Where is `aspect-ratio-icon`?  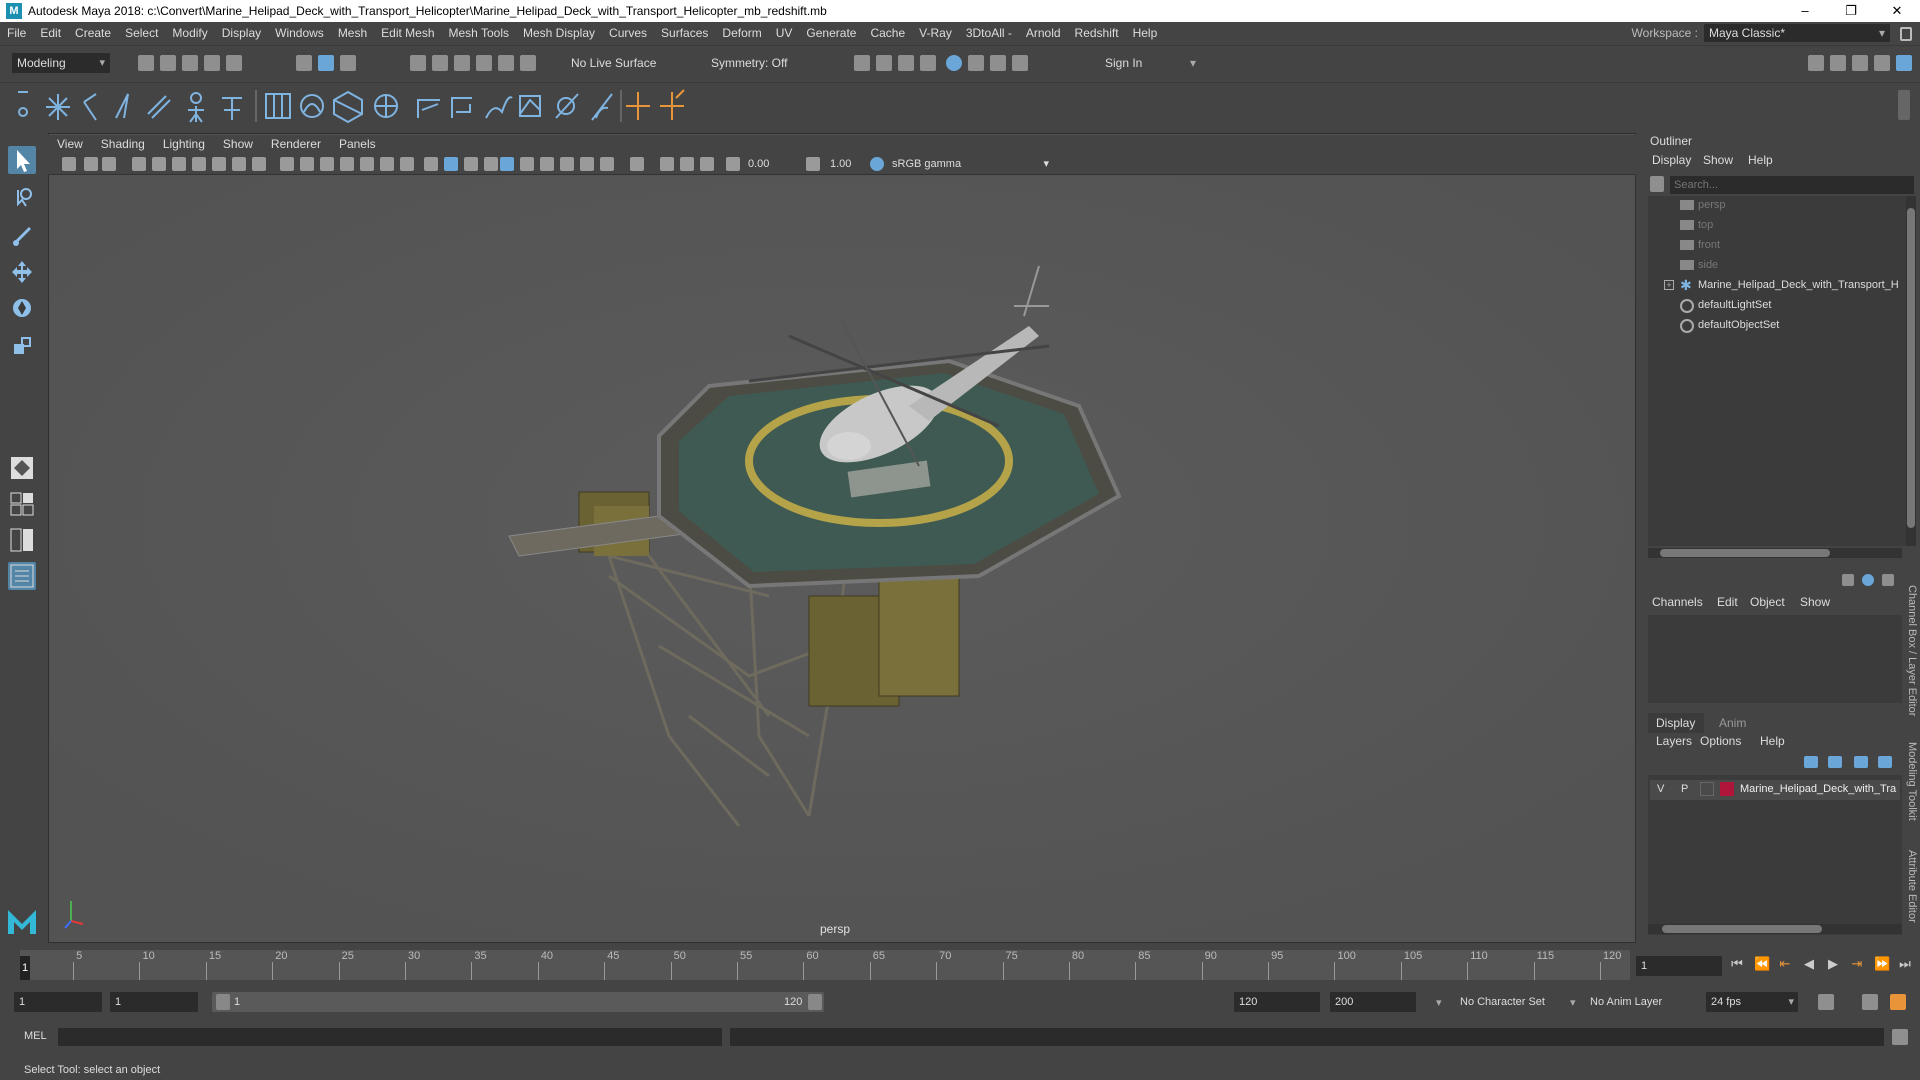 aspect-ratio-icon is located at coordinates (687, 164).